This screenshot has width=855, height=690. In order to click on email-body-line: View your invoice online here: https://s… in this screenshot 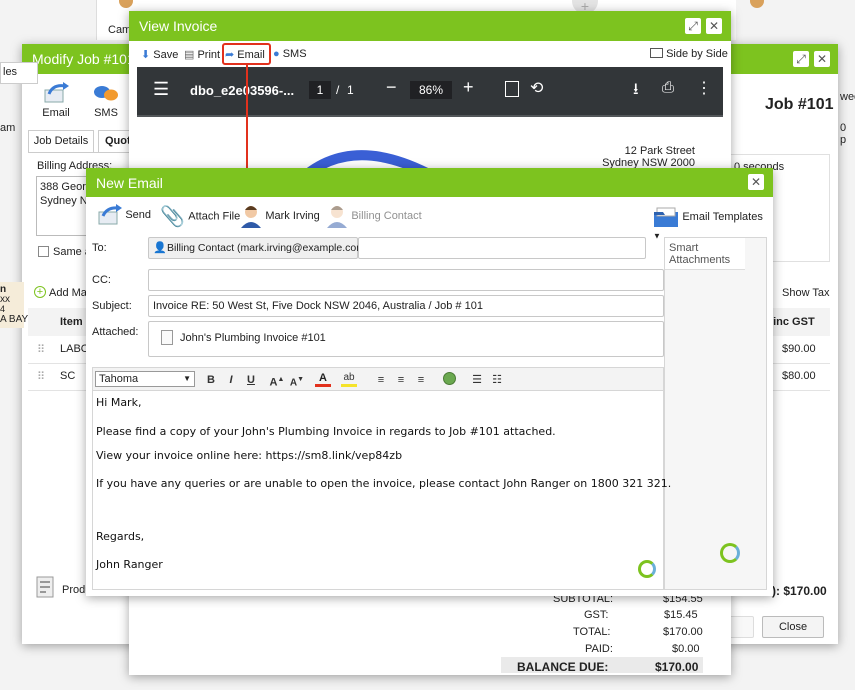, I will do `click(249, 455)`.